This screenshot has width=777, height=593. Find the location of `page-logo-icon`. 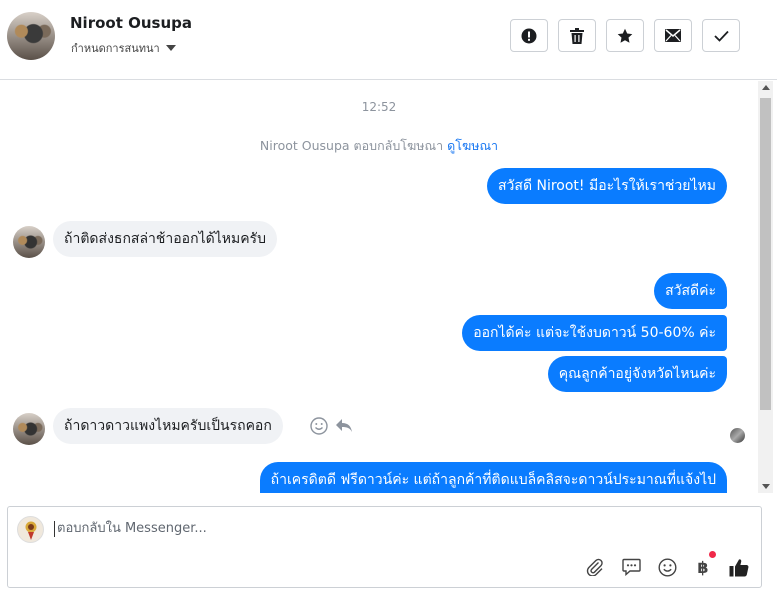

page-logo-icon is located at coordinates (30, 530).